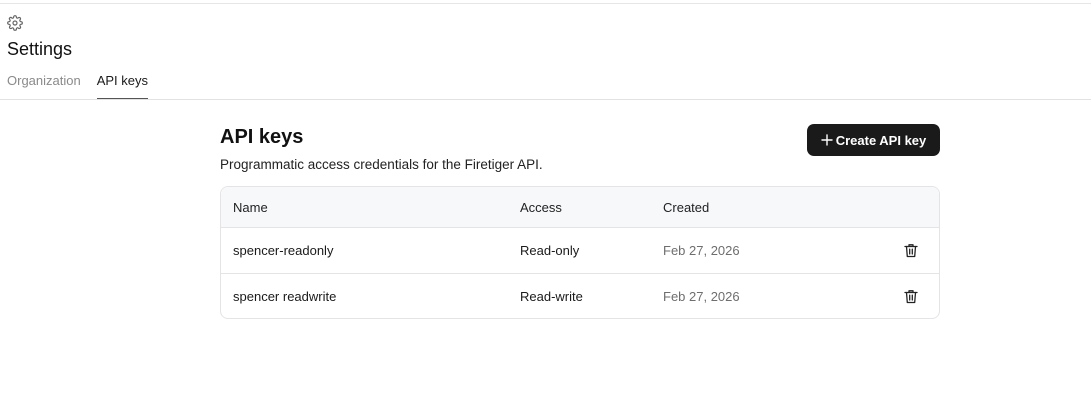 The width and height of the screenshot is (1091, 394). What do you see at coordinates (827, 140) in the screenshot?
I see `plus-icon` at bounding box center [827, 140].